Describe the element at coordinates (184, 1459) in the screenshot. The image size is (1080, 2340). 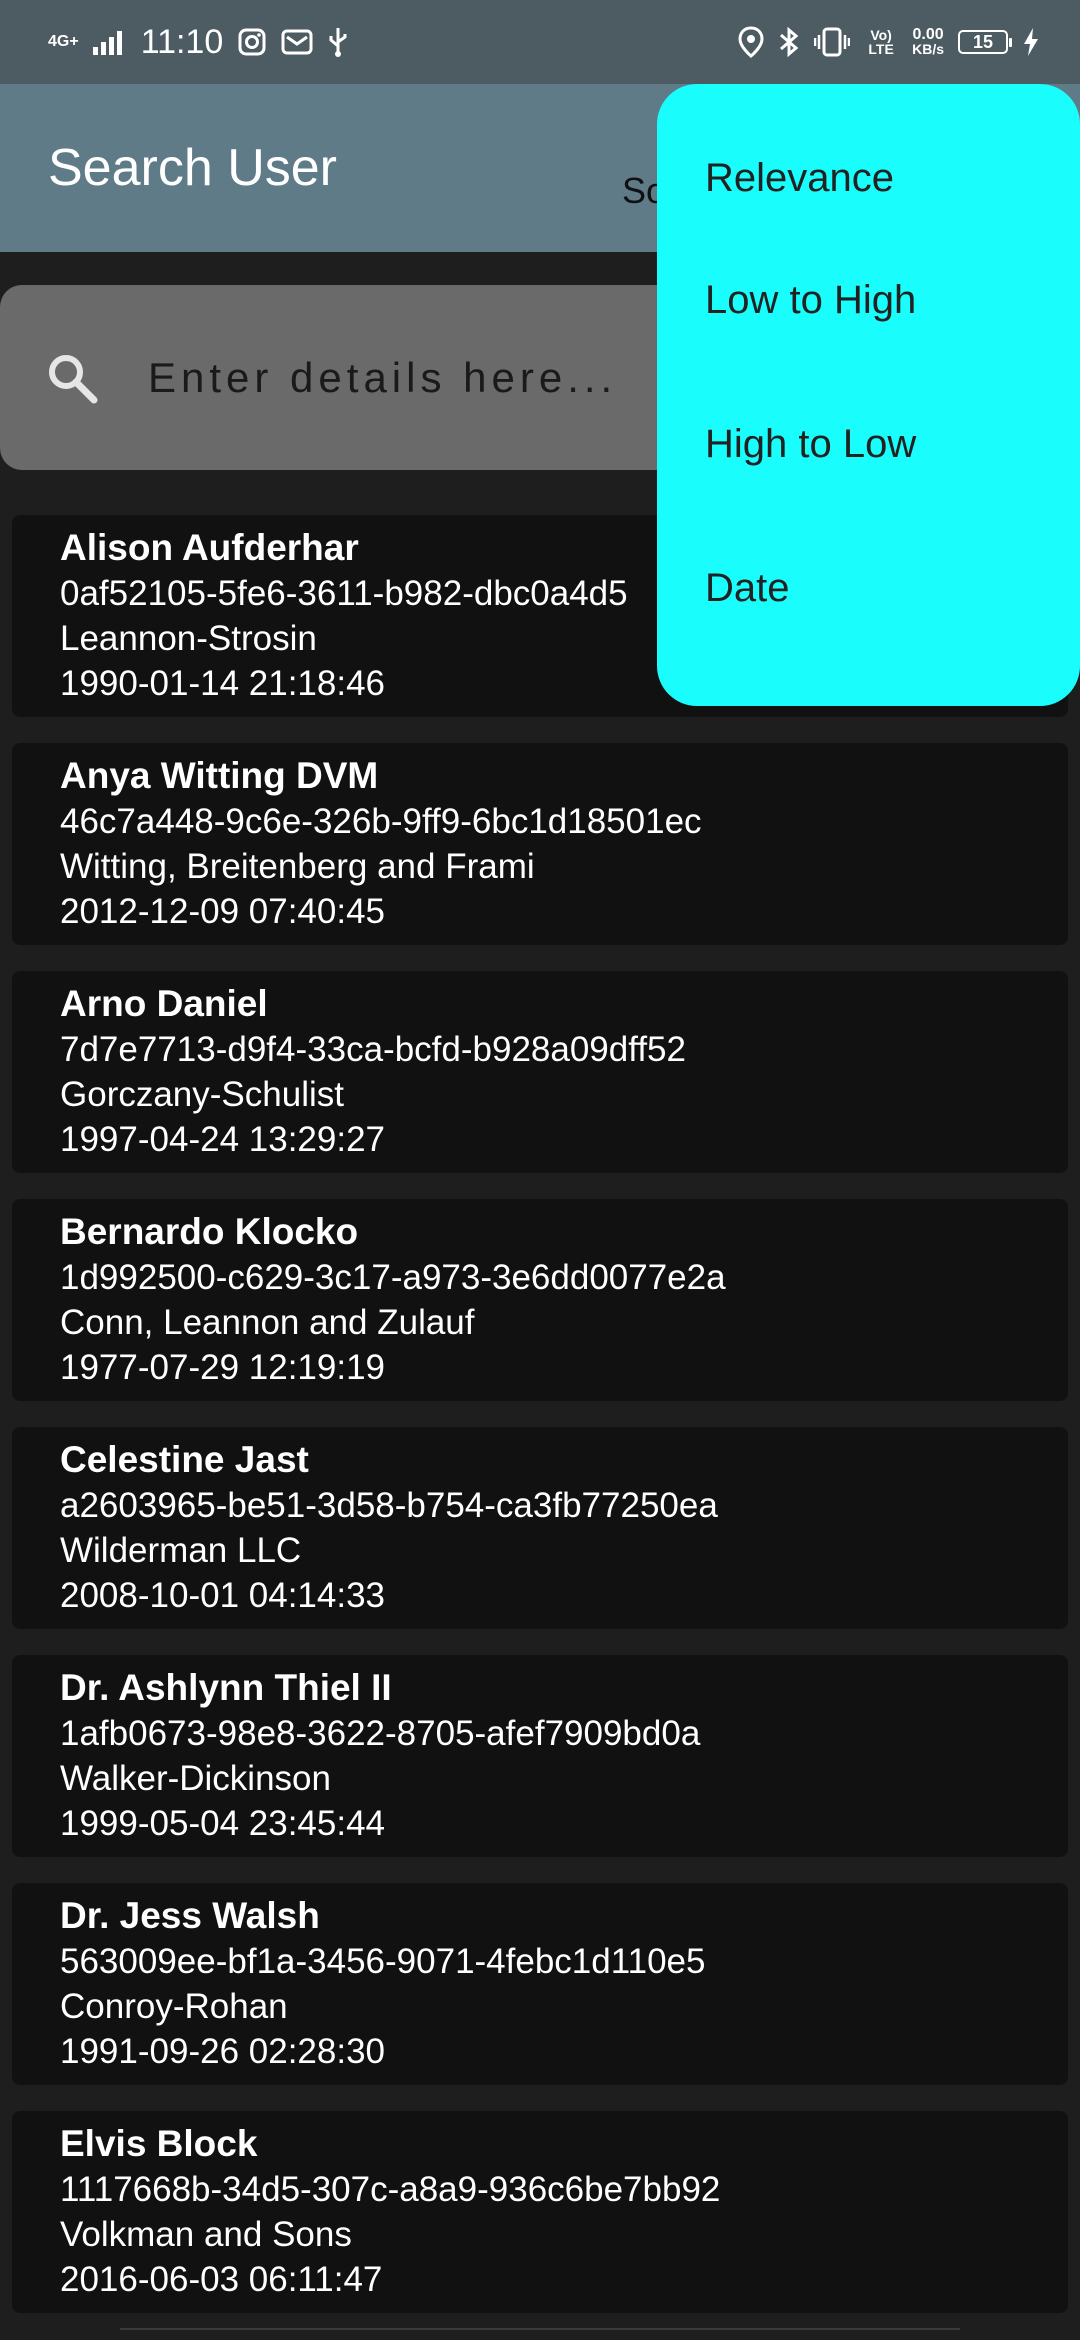
I see `user-name: Celestine Jast` at that location.